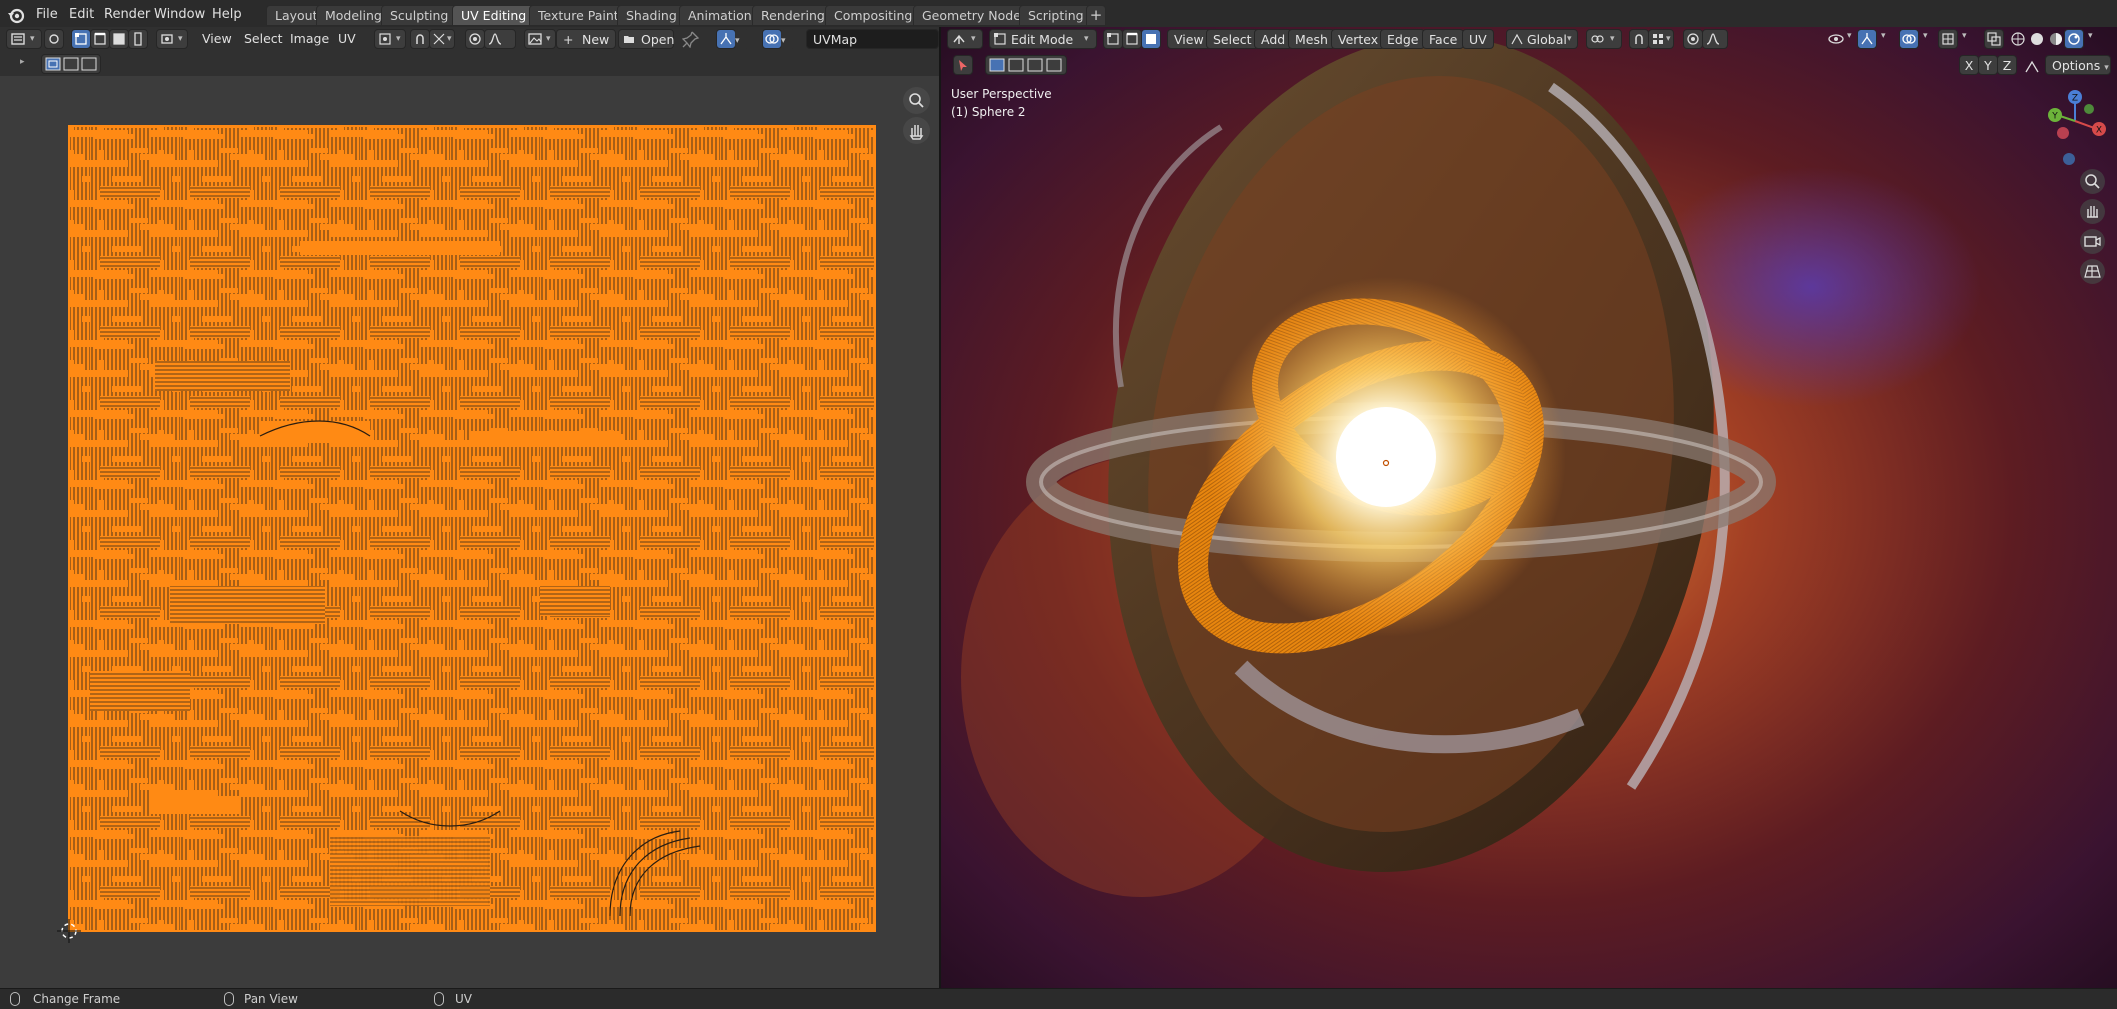  Describe the element at coordinates (1132, 39) in the screenshot. I see `vp-edge-select-button` at that location.